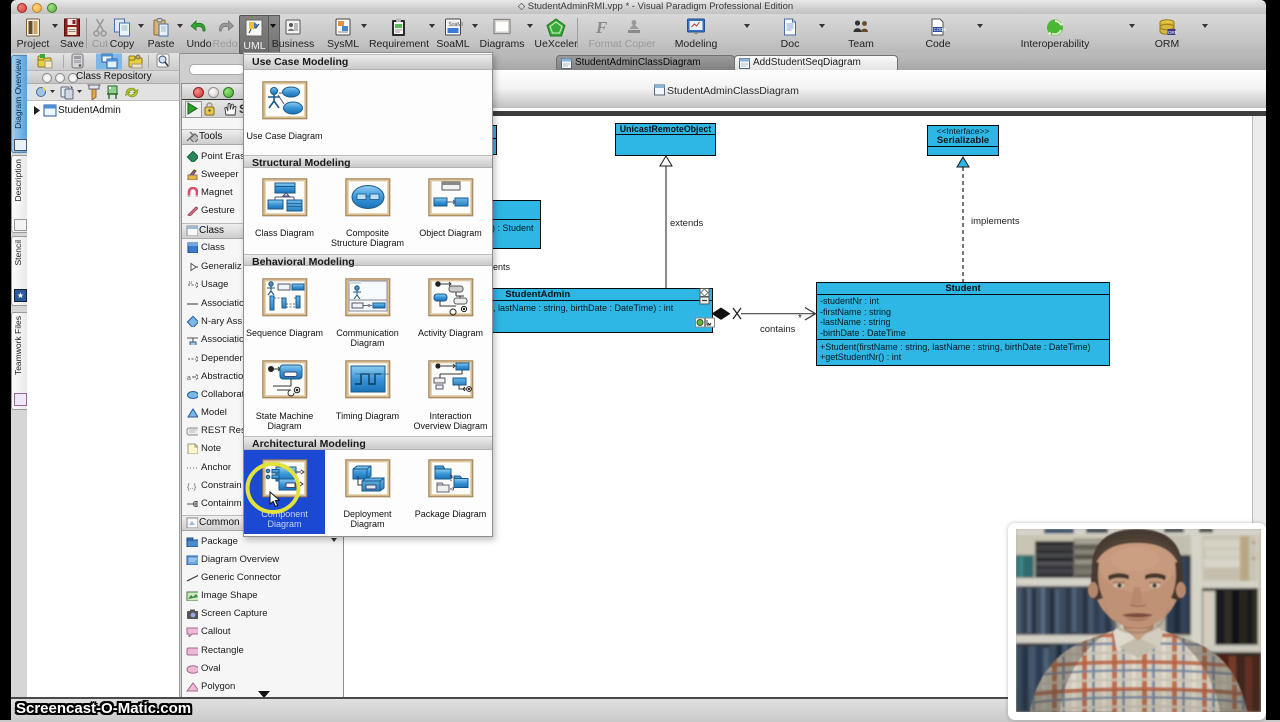 The width and height of the screenshot is (1280, 722). I want to click on svg-text: u, so click(190, 283).